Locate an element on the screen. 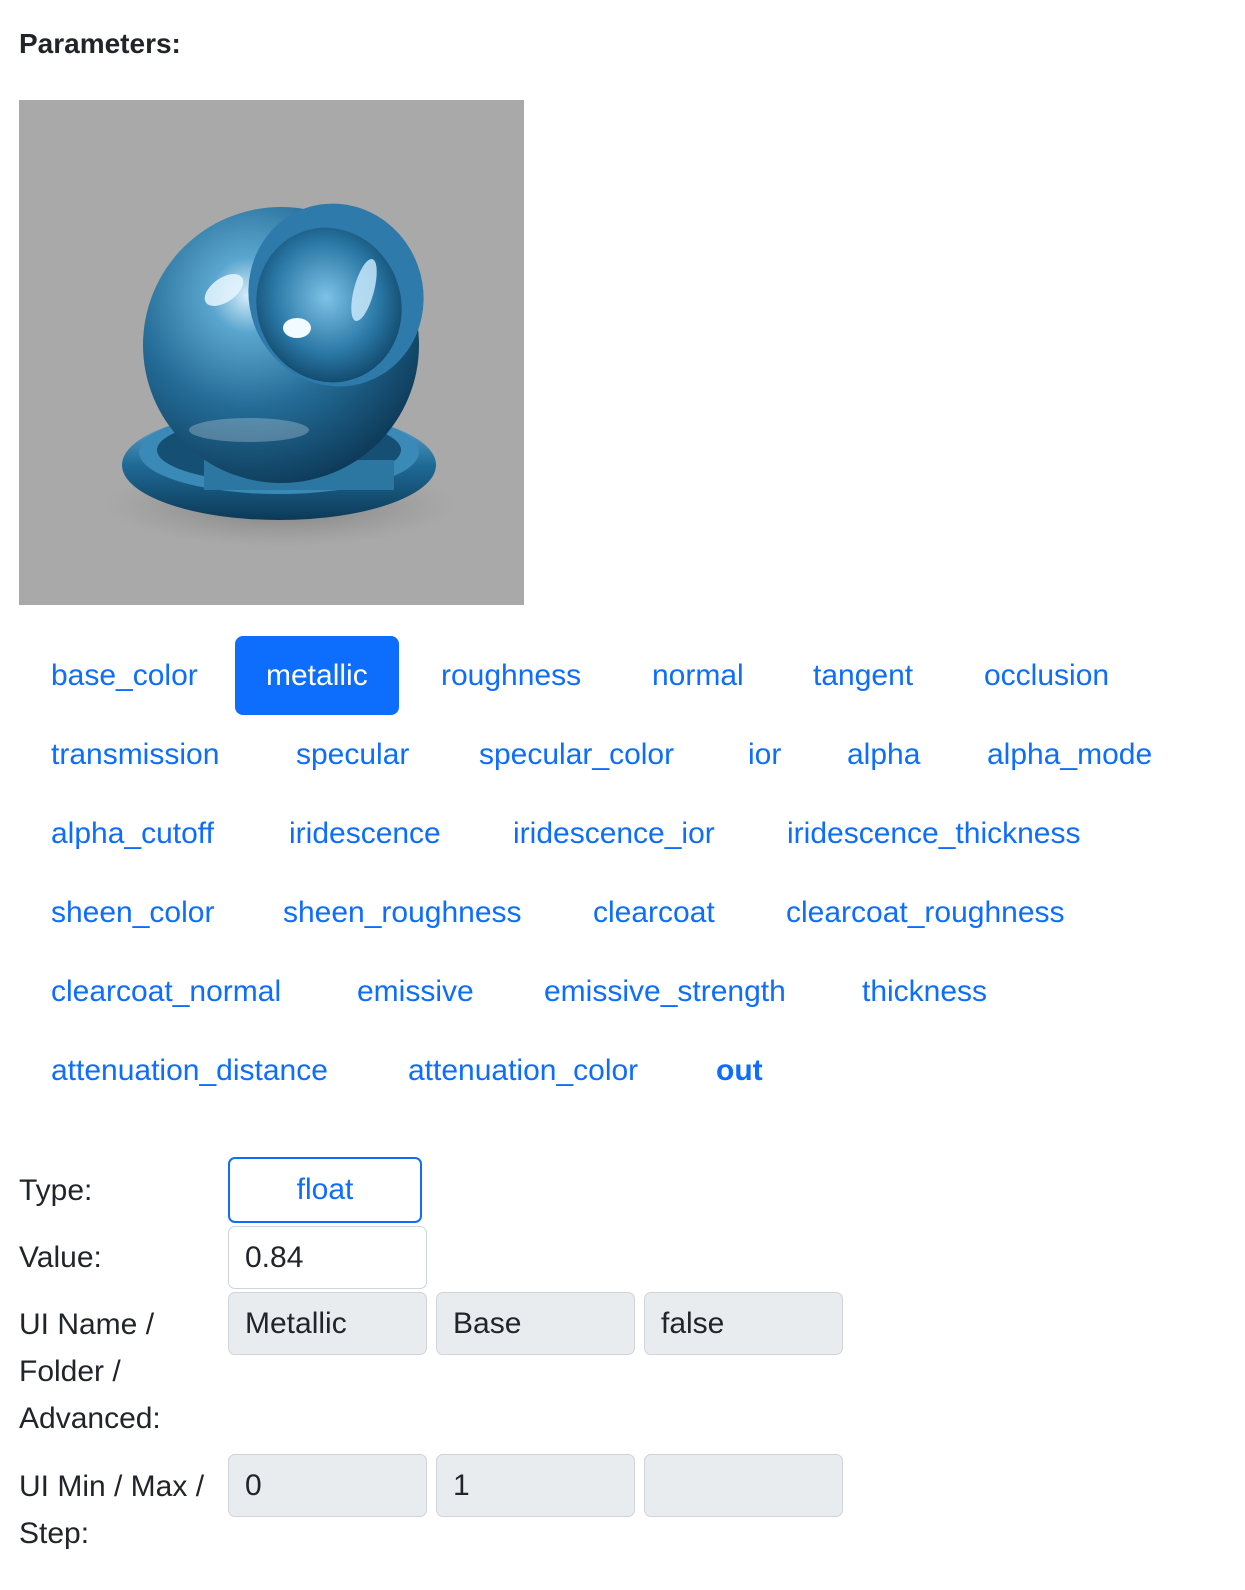  tab-normal: normal is located at coordinates (698, 675).